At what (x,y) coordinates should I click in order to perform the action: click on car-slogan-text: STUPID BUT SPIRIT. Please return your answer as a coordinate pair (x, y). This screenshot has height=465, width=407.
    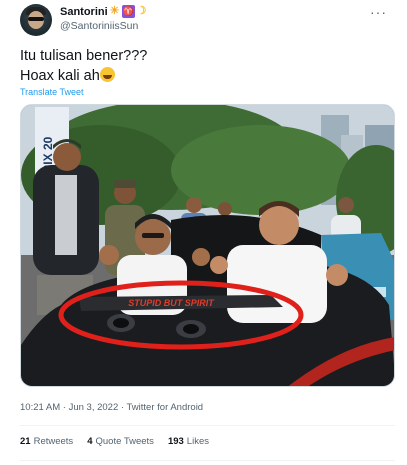
    Looking at the image, I should click on (171, 303).